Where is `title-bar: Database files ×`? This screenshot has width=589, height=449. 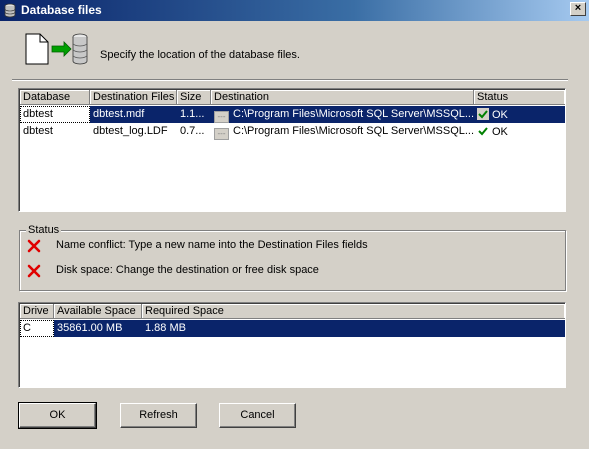 title-bar: Database files × is located at coordinates (294, 10).